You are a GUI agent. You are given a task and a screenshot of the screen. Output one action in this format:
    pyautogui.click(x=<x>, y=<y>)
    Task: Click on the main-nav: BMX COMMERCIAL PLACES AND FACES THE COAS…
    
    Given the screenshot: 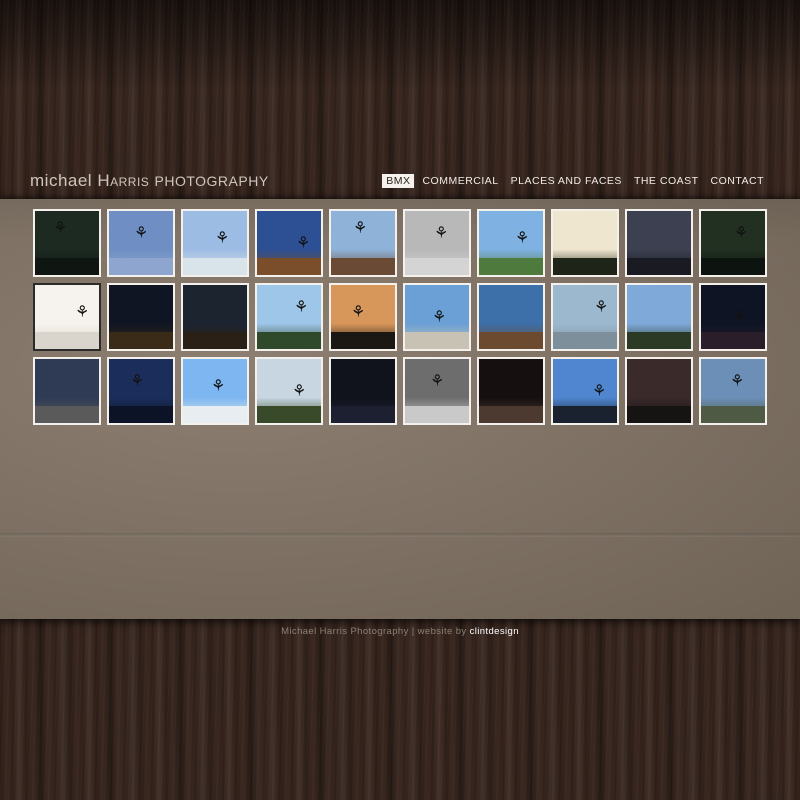 What is the action you would take?
    pyautogui.click(x=575, y=181)
    